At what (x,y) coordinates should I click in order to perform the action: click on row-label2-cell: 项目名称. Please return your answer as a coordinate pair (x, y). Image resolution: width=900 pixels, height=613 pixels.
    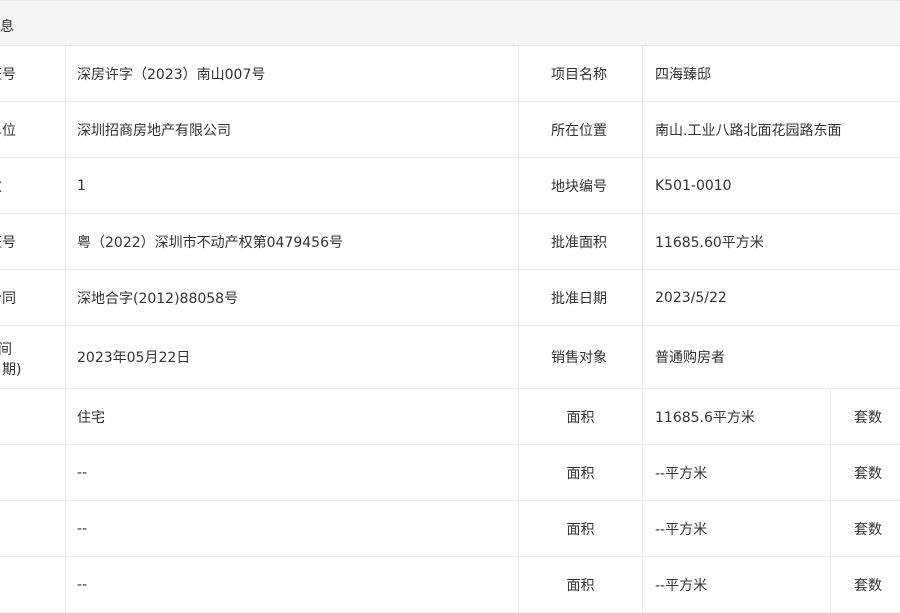
    Looking at the image, I should click on (581, 73).